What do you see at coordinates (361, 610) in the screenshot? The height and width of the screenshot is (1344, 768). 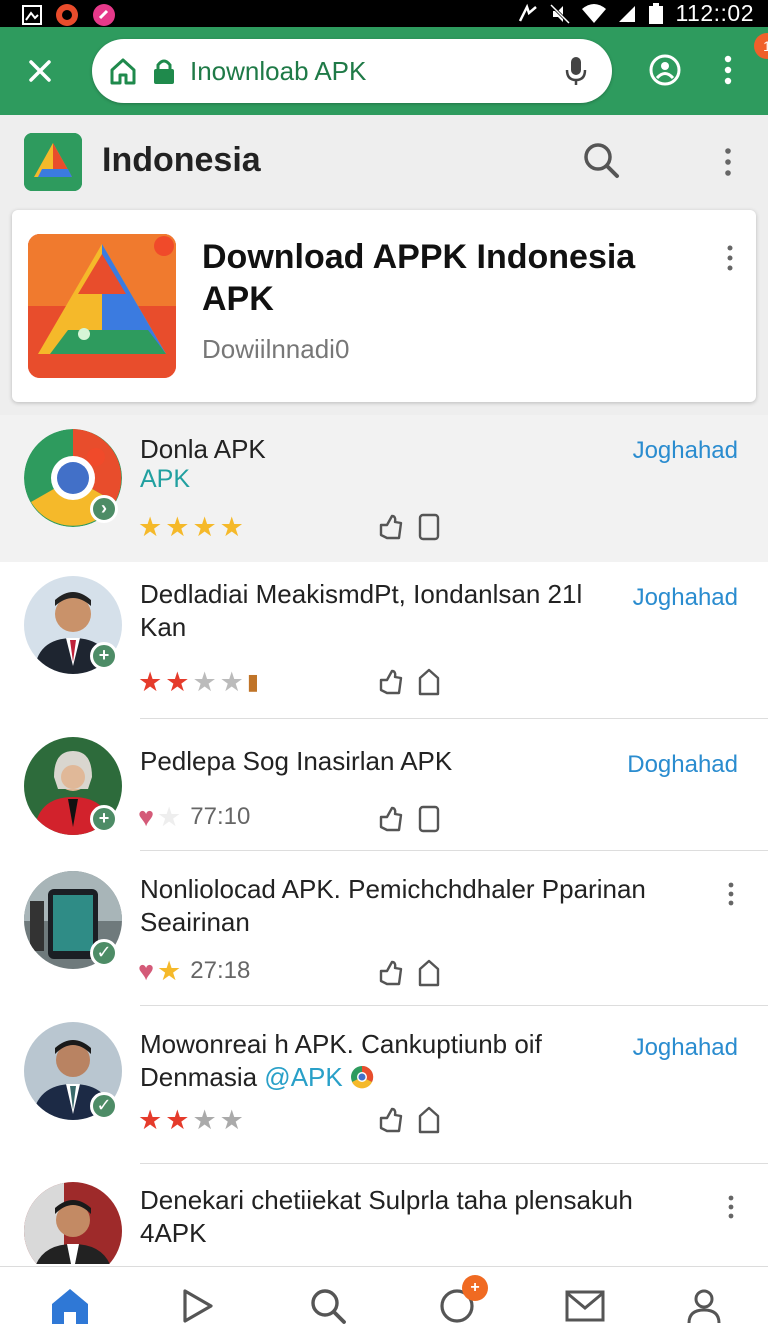 I see `list-item-title: Dedladiai MeakismdPt, Iondanlsan 21l Kan` at bounding box center [361, 610].